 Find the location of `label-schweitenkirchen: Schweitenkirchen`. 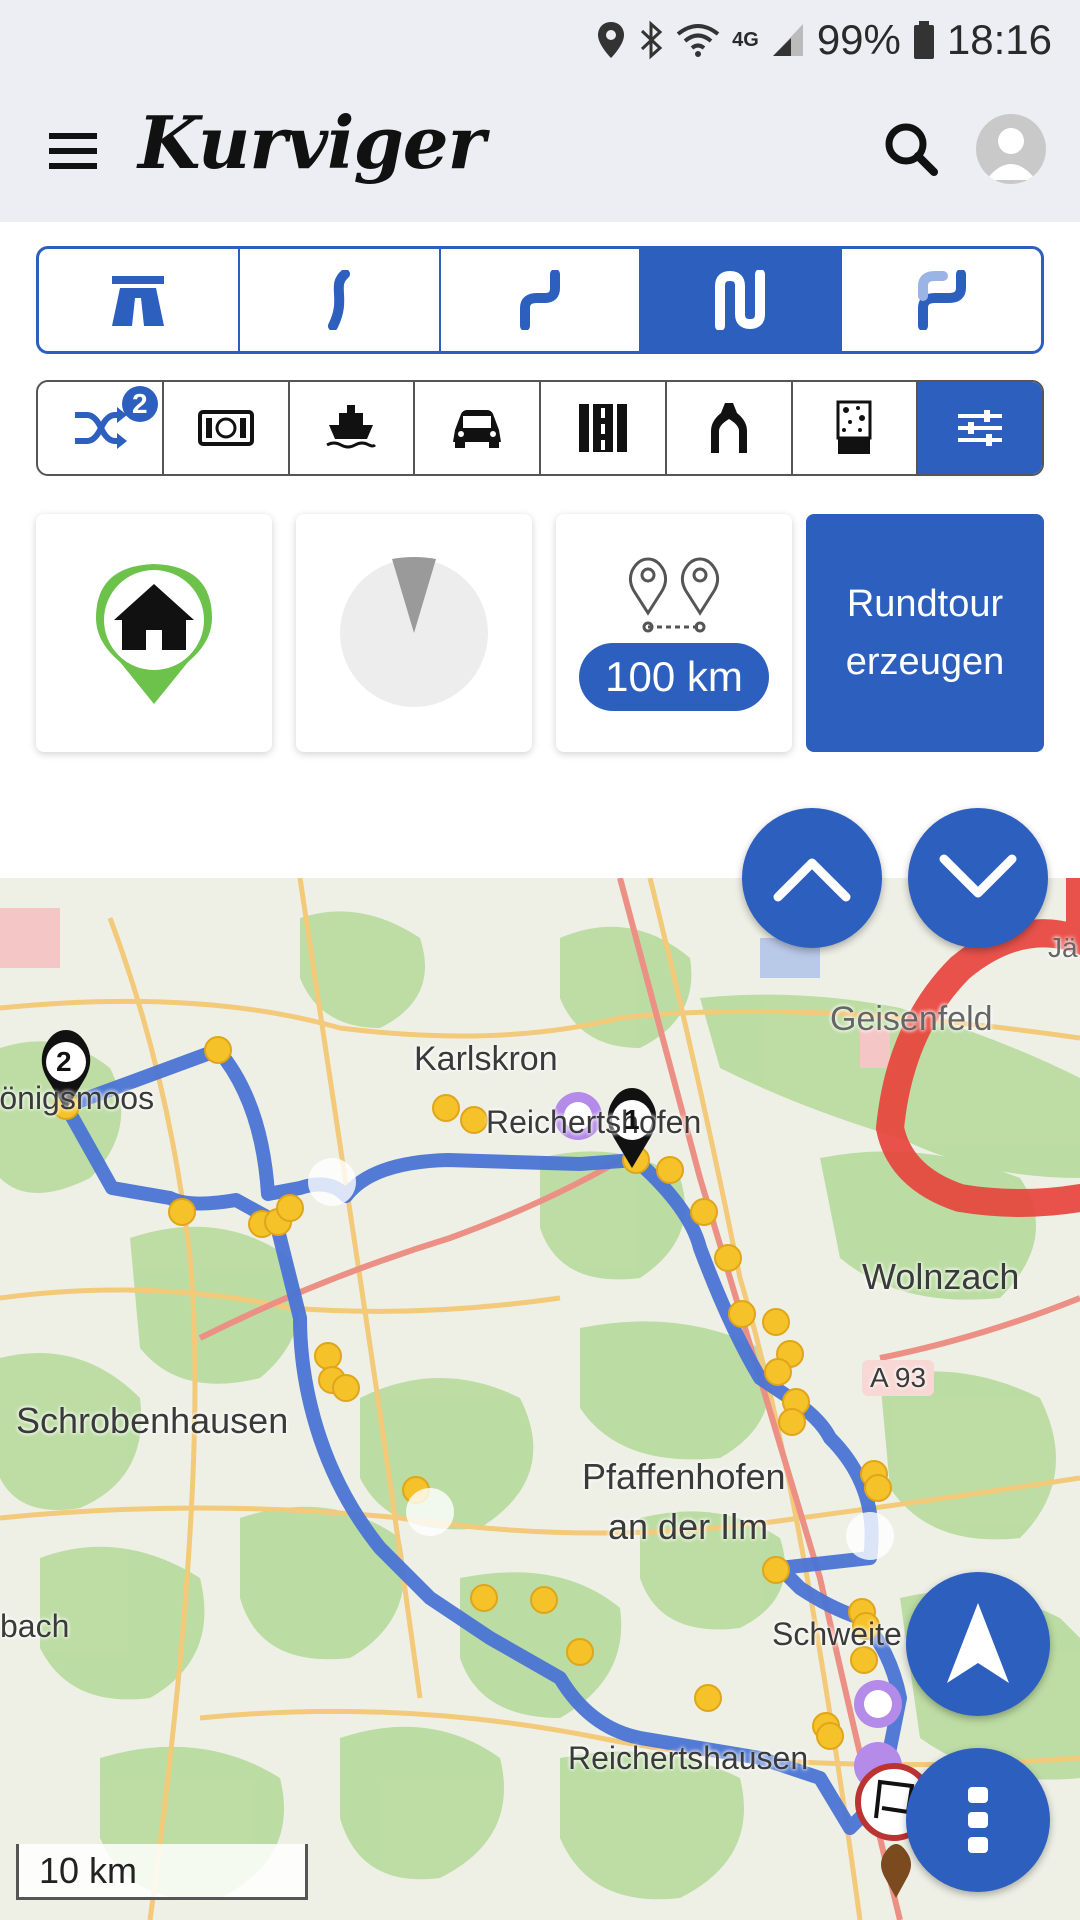

label-schweitenkirchen: Schweitenkirchen is located at coordinates (838, 1634).